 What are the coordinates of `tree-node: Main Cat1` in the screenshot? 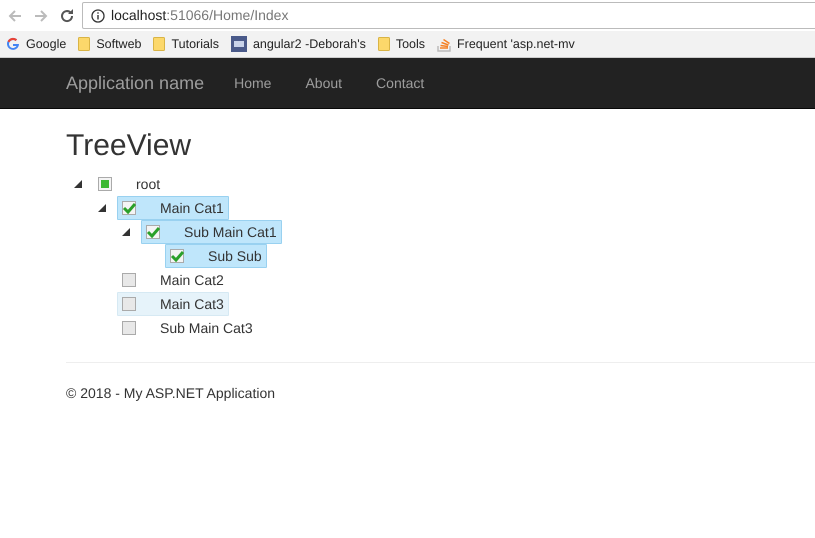 It's located at (173, 208).